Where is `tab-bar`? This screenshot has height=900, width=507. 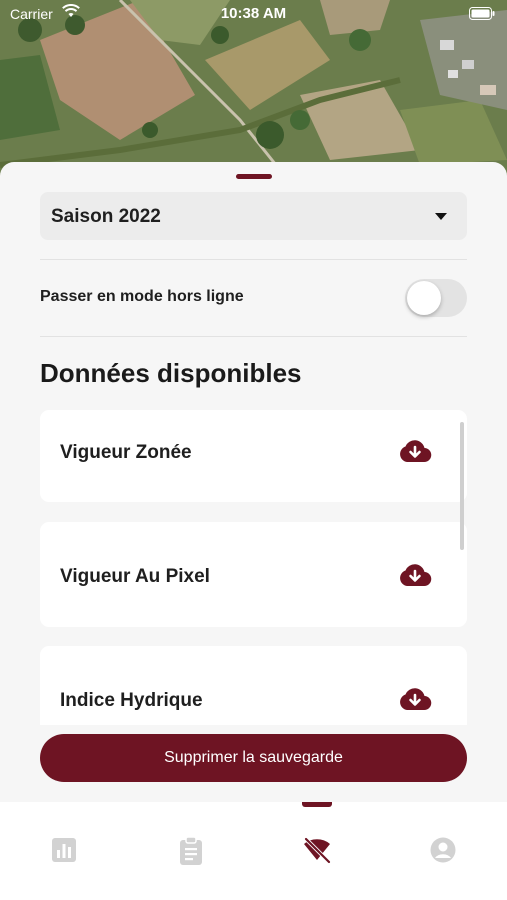 tab-bar is located at coordinates (253, 851).